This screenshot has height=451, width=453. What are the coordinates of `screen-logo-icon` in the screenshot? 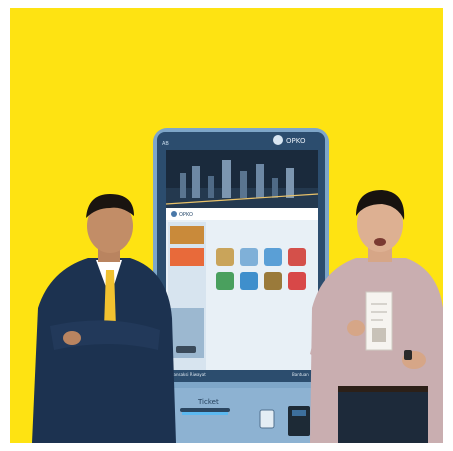 It's located at (174, 214).